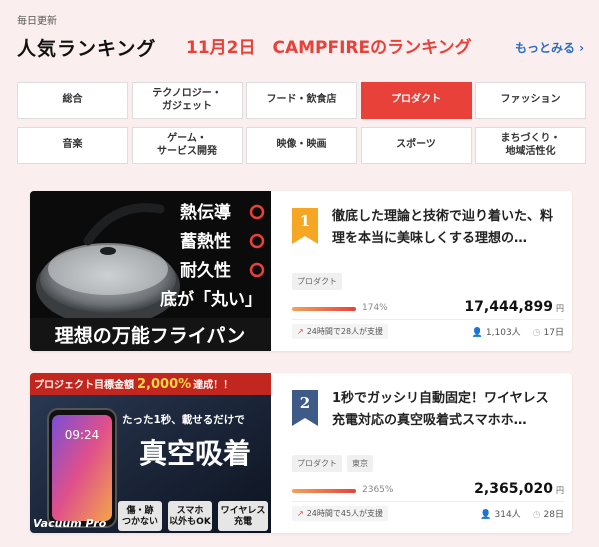 The width and height of the screenshot is (599, 547). What do you see at coordinates (205, 241) in the screenshot?
I see `image-text-line2: 蓄熱性` at bounding box center [205, 241].